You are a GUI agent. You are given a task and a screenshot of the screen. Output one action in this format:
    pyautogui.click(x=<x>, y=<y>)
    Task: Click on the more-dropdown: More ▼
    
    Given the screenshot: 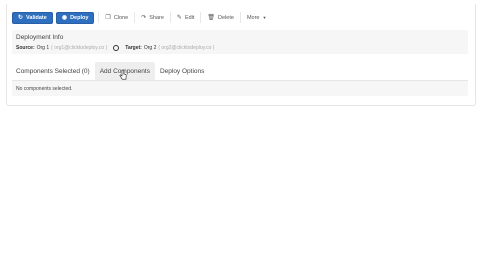 What is the action you would take?
    pyautogui.click(x=257, y=18)
    